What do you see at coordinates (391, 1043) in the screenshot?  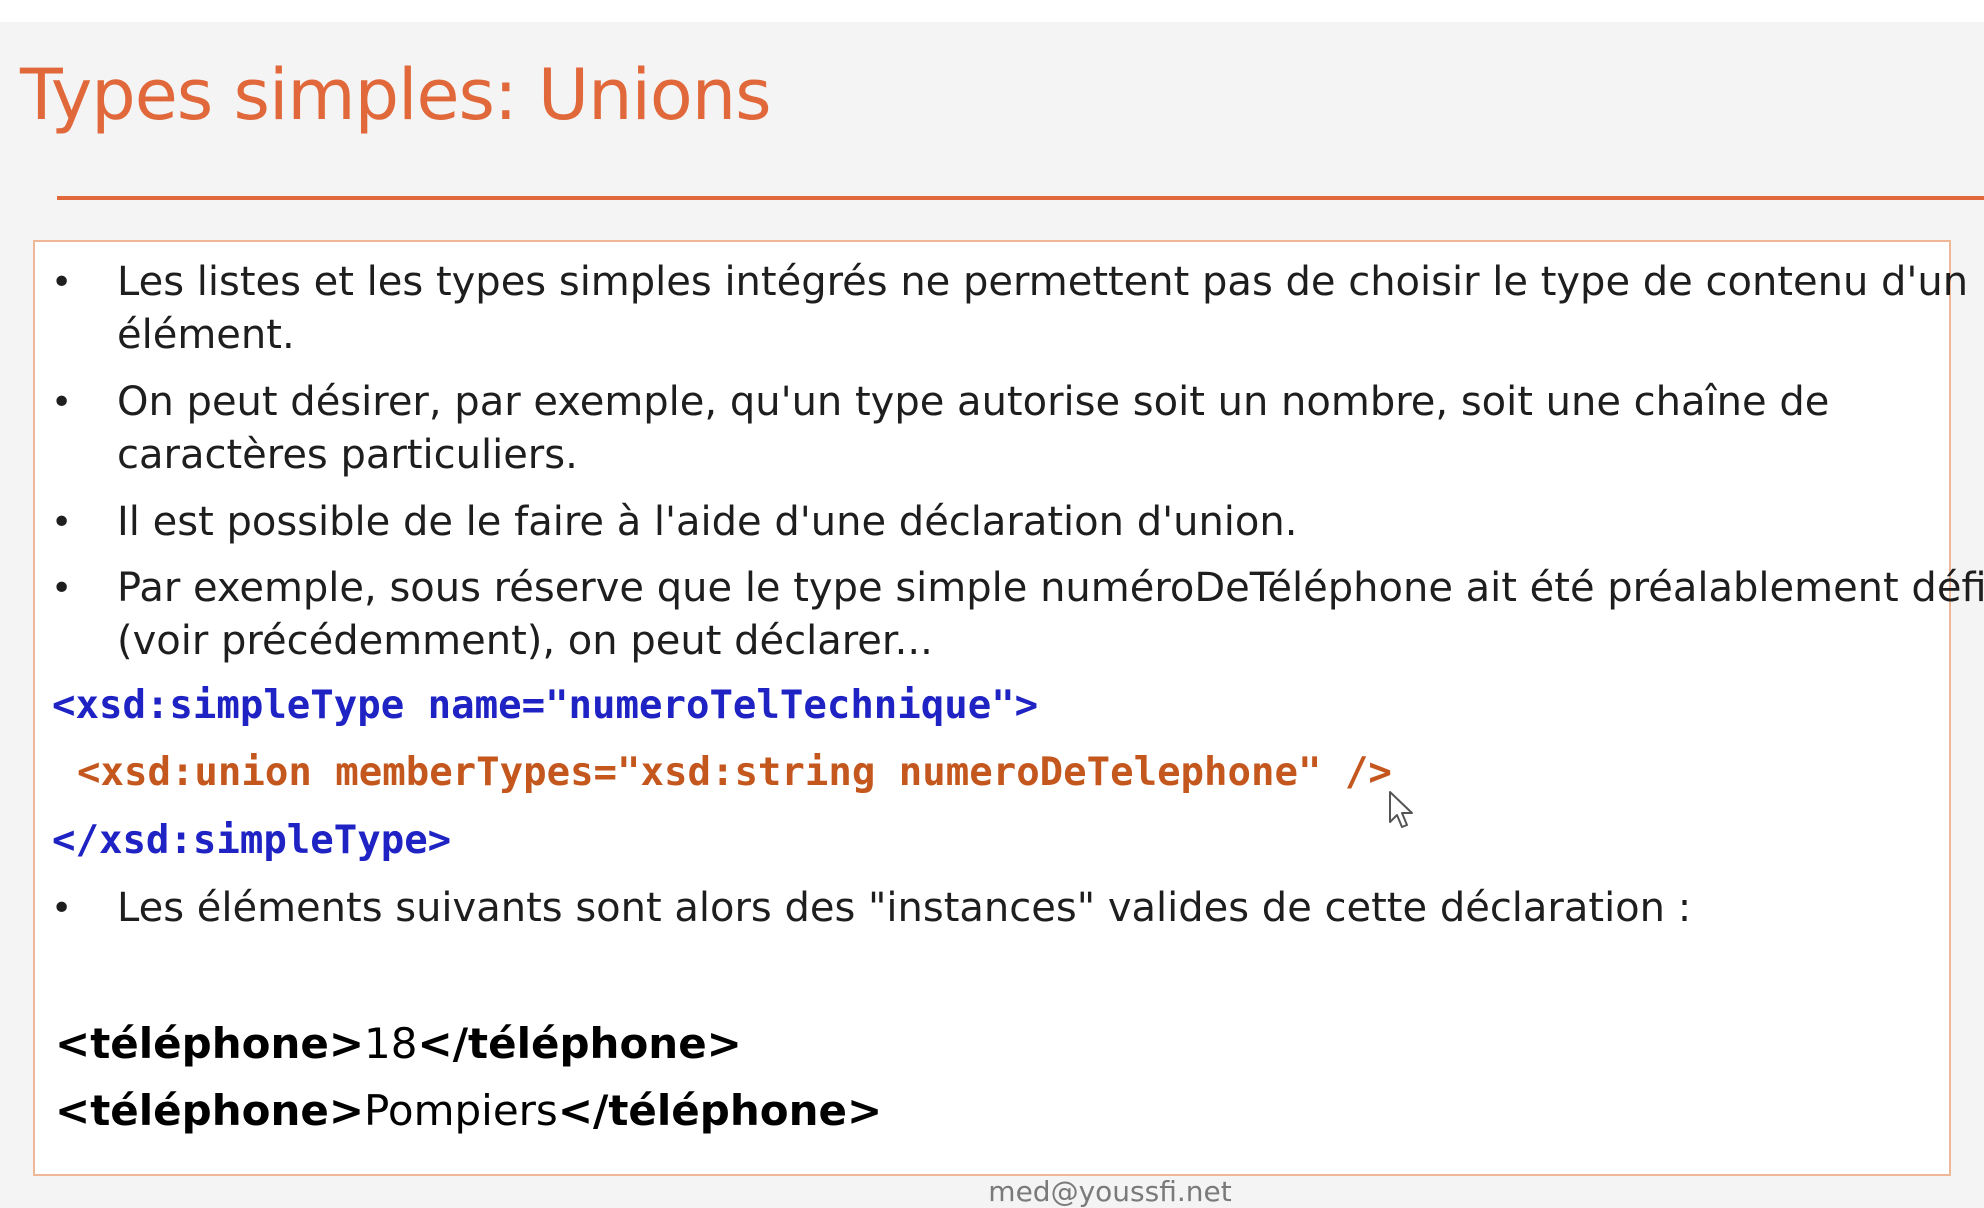 I see `example-value: 18` at bounding box center [391, 1043].